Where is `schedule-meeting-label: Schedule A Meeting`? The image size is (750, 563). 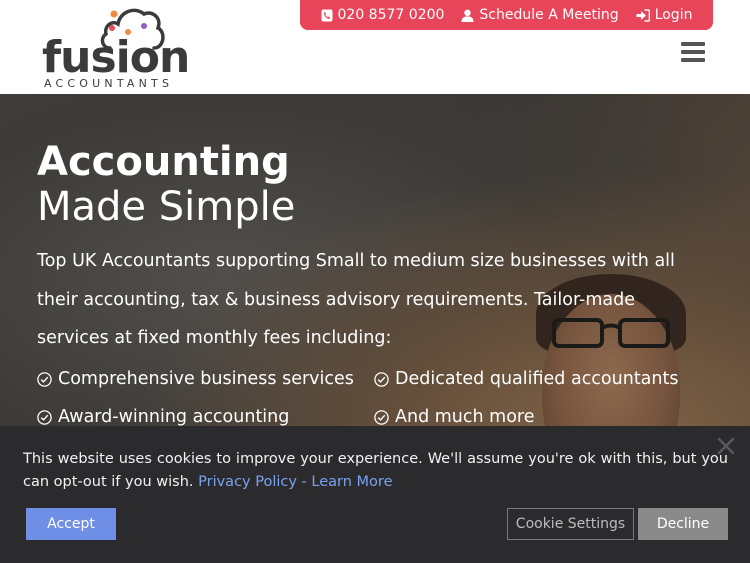
schedule-meeting-label: Schedule A Meeting is located at coordinates (549, 15).